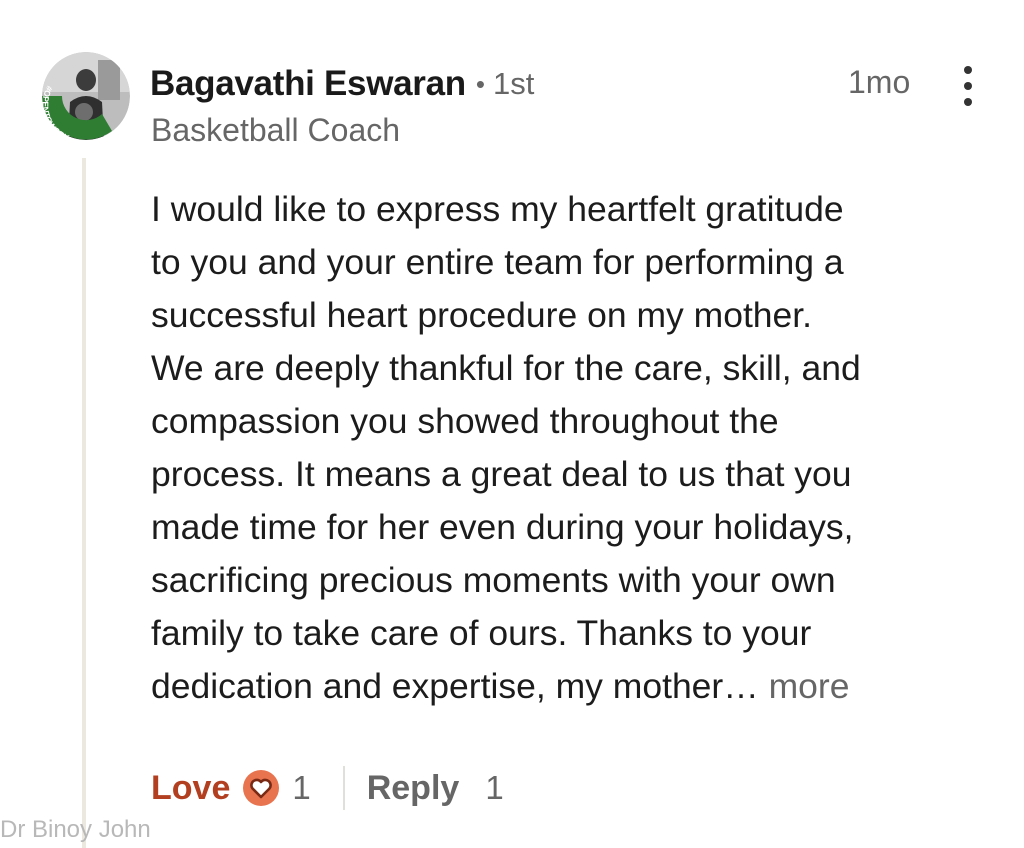  What do you see at coordinates (413, 788) in the screenshot?
I see `reply-button: Reply` at bounding box center [413, 788].